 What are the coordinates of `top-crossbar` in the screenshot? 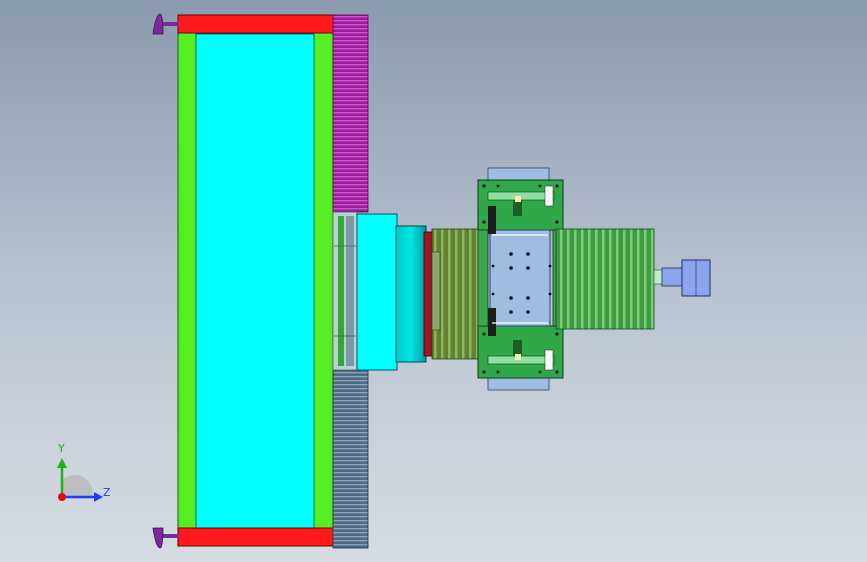 It's located at (256, 24).